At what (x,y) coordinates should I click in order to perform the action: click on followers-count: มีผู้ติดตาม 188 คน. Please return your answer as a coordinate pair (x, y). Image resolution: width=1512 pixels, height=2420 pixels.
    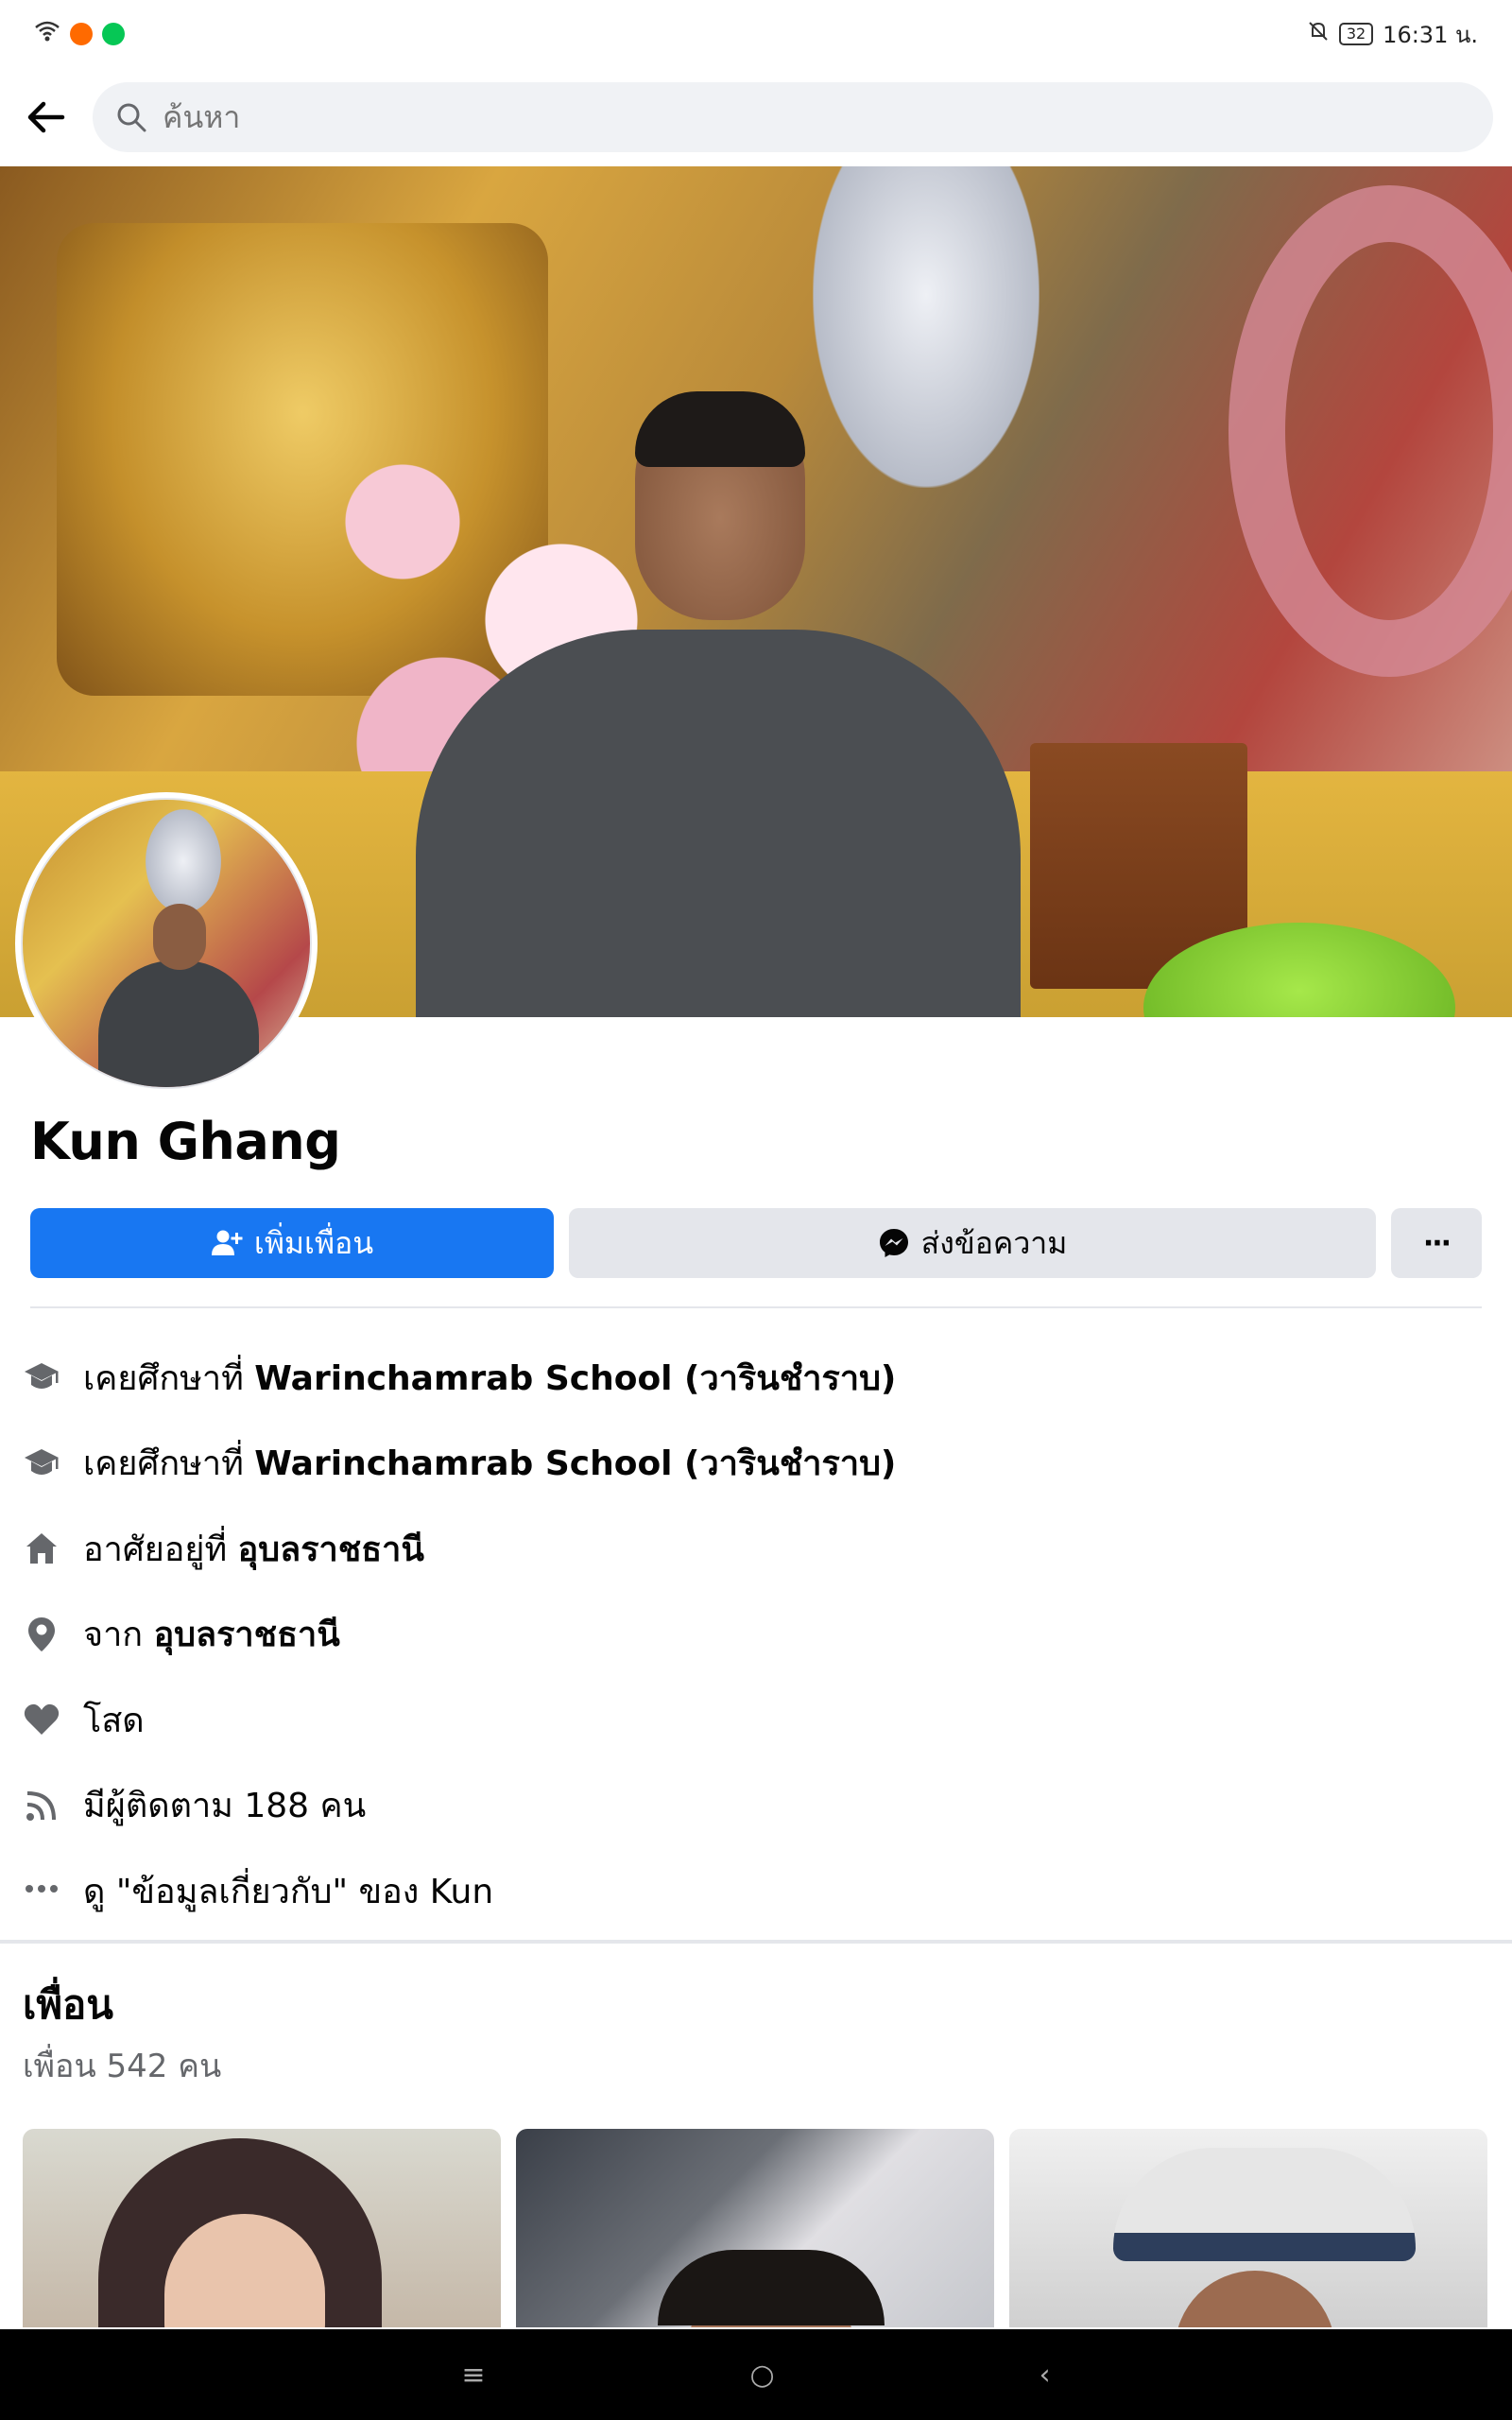
    Looking at the image, I should click on (225, 1807).